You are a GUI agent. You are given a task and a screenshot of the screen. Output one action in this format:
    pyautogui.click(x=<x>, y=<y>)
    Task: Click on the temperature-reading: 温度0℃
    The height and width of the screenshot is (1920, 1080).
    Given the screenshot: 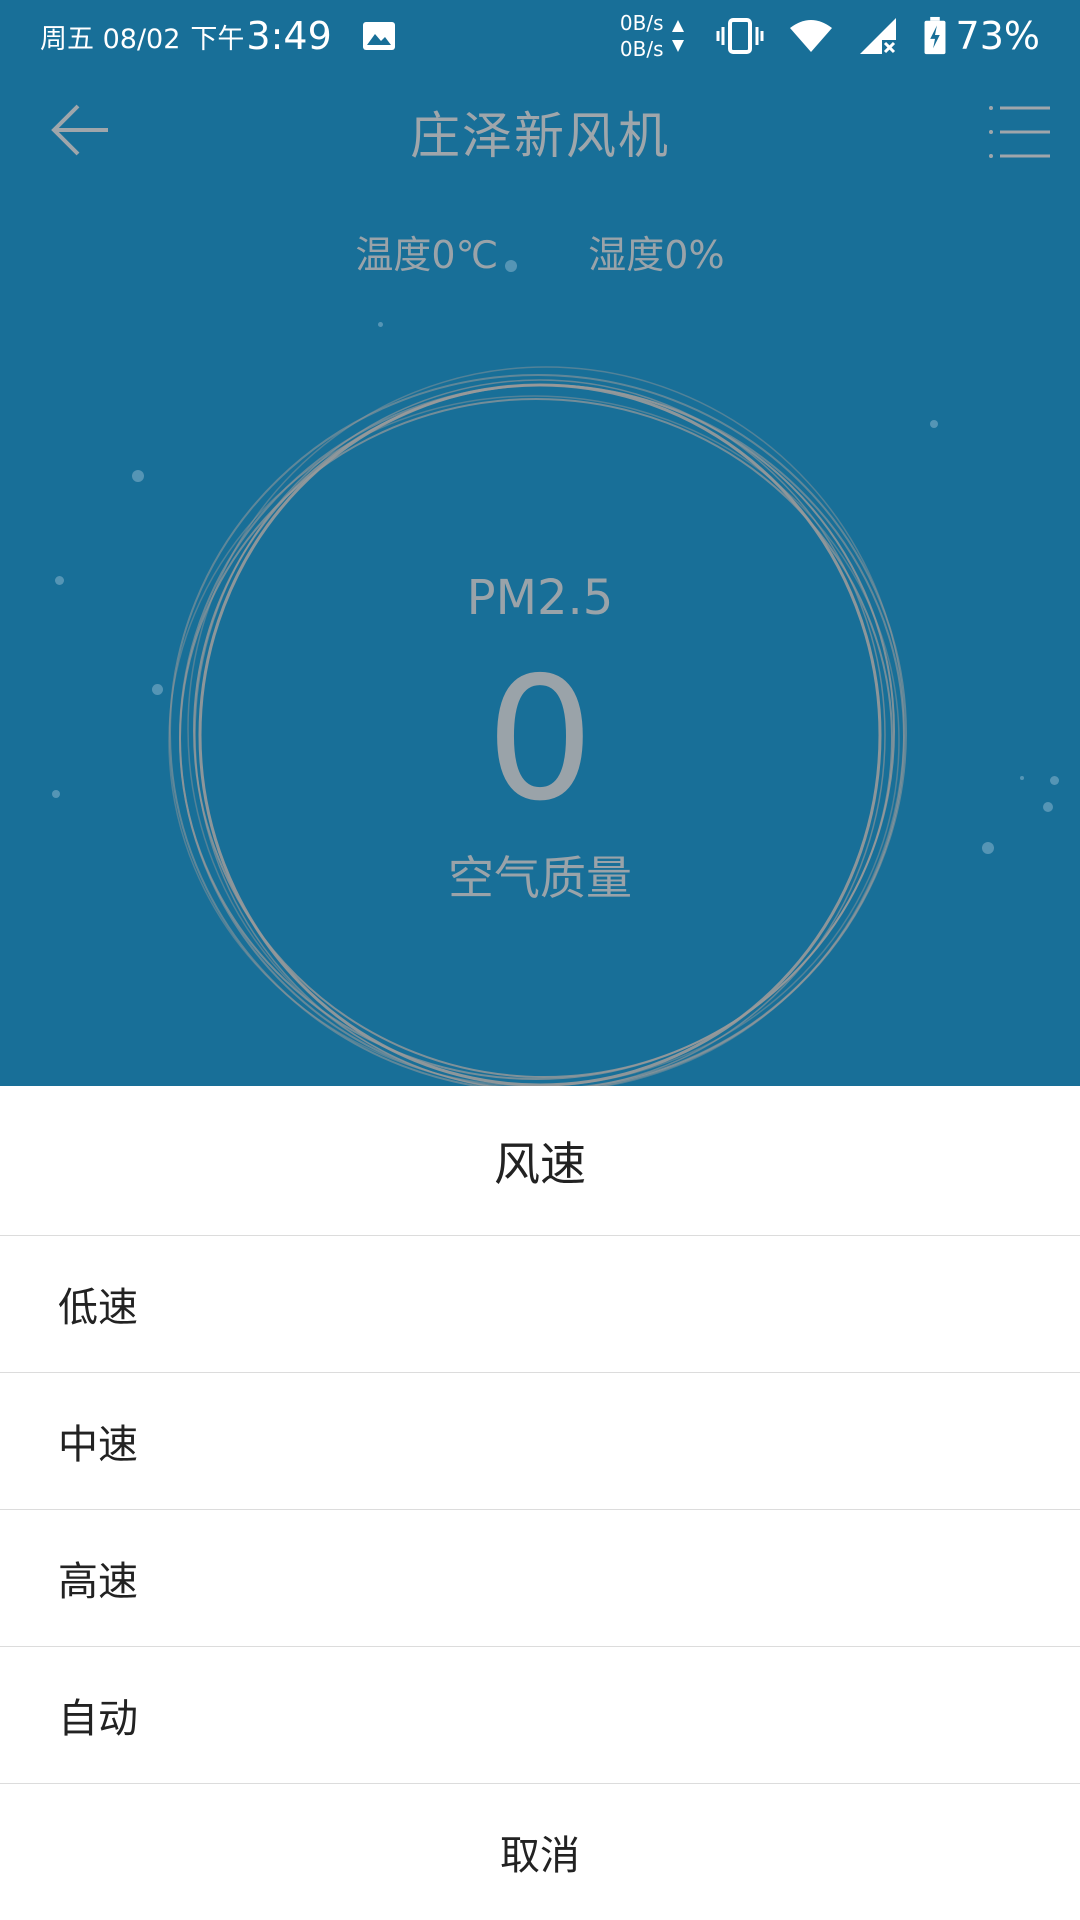 What is the action you would take?
    pyautogui.click(x=427, y=255)
    